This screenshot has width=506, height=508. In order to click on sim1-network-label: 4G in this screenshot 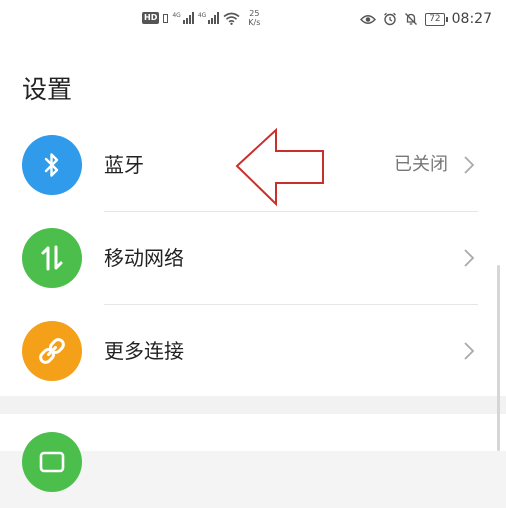, I will do `click(176, 15)`.